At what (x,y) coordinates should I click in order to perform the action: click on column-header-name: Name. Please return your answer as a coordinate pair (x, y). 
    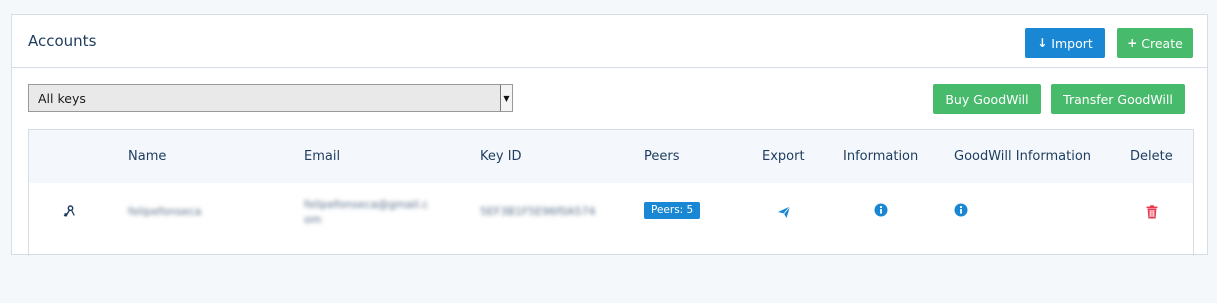
    Looking at the image, I should click on (147, 156).